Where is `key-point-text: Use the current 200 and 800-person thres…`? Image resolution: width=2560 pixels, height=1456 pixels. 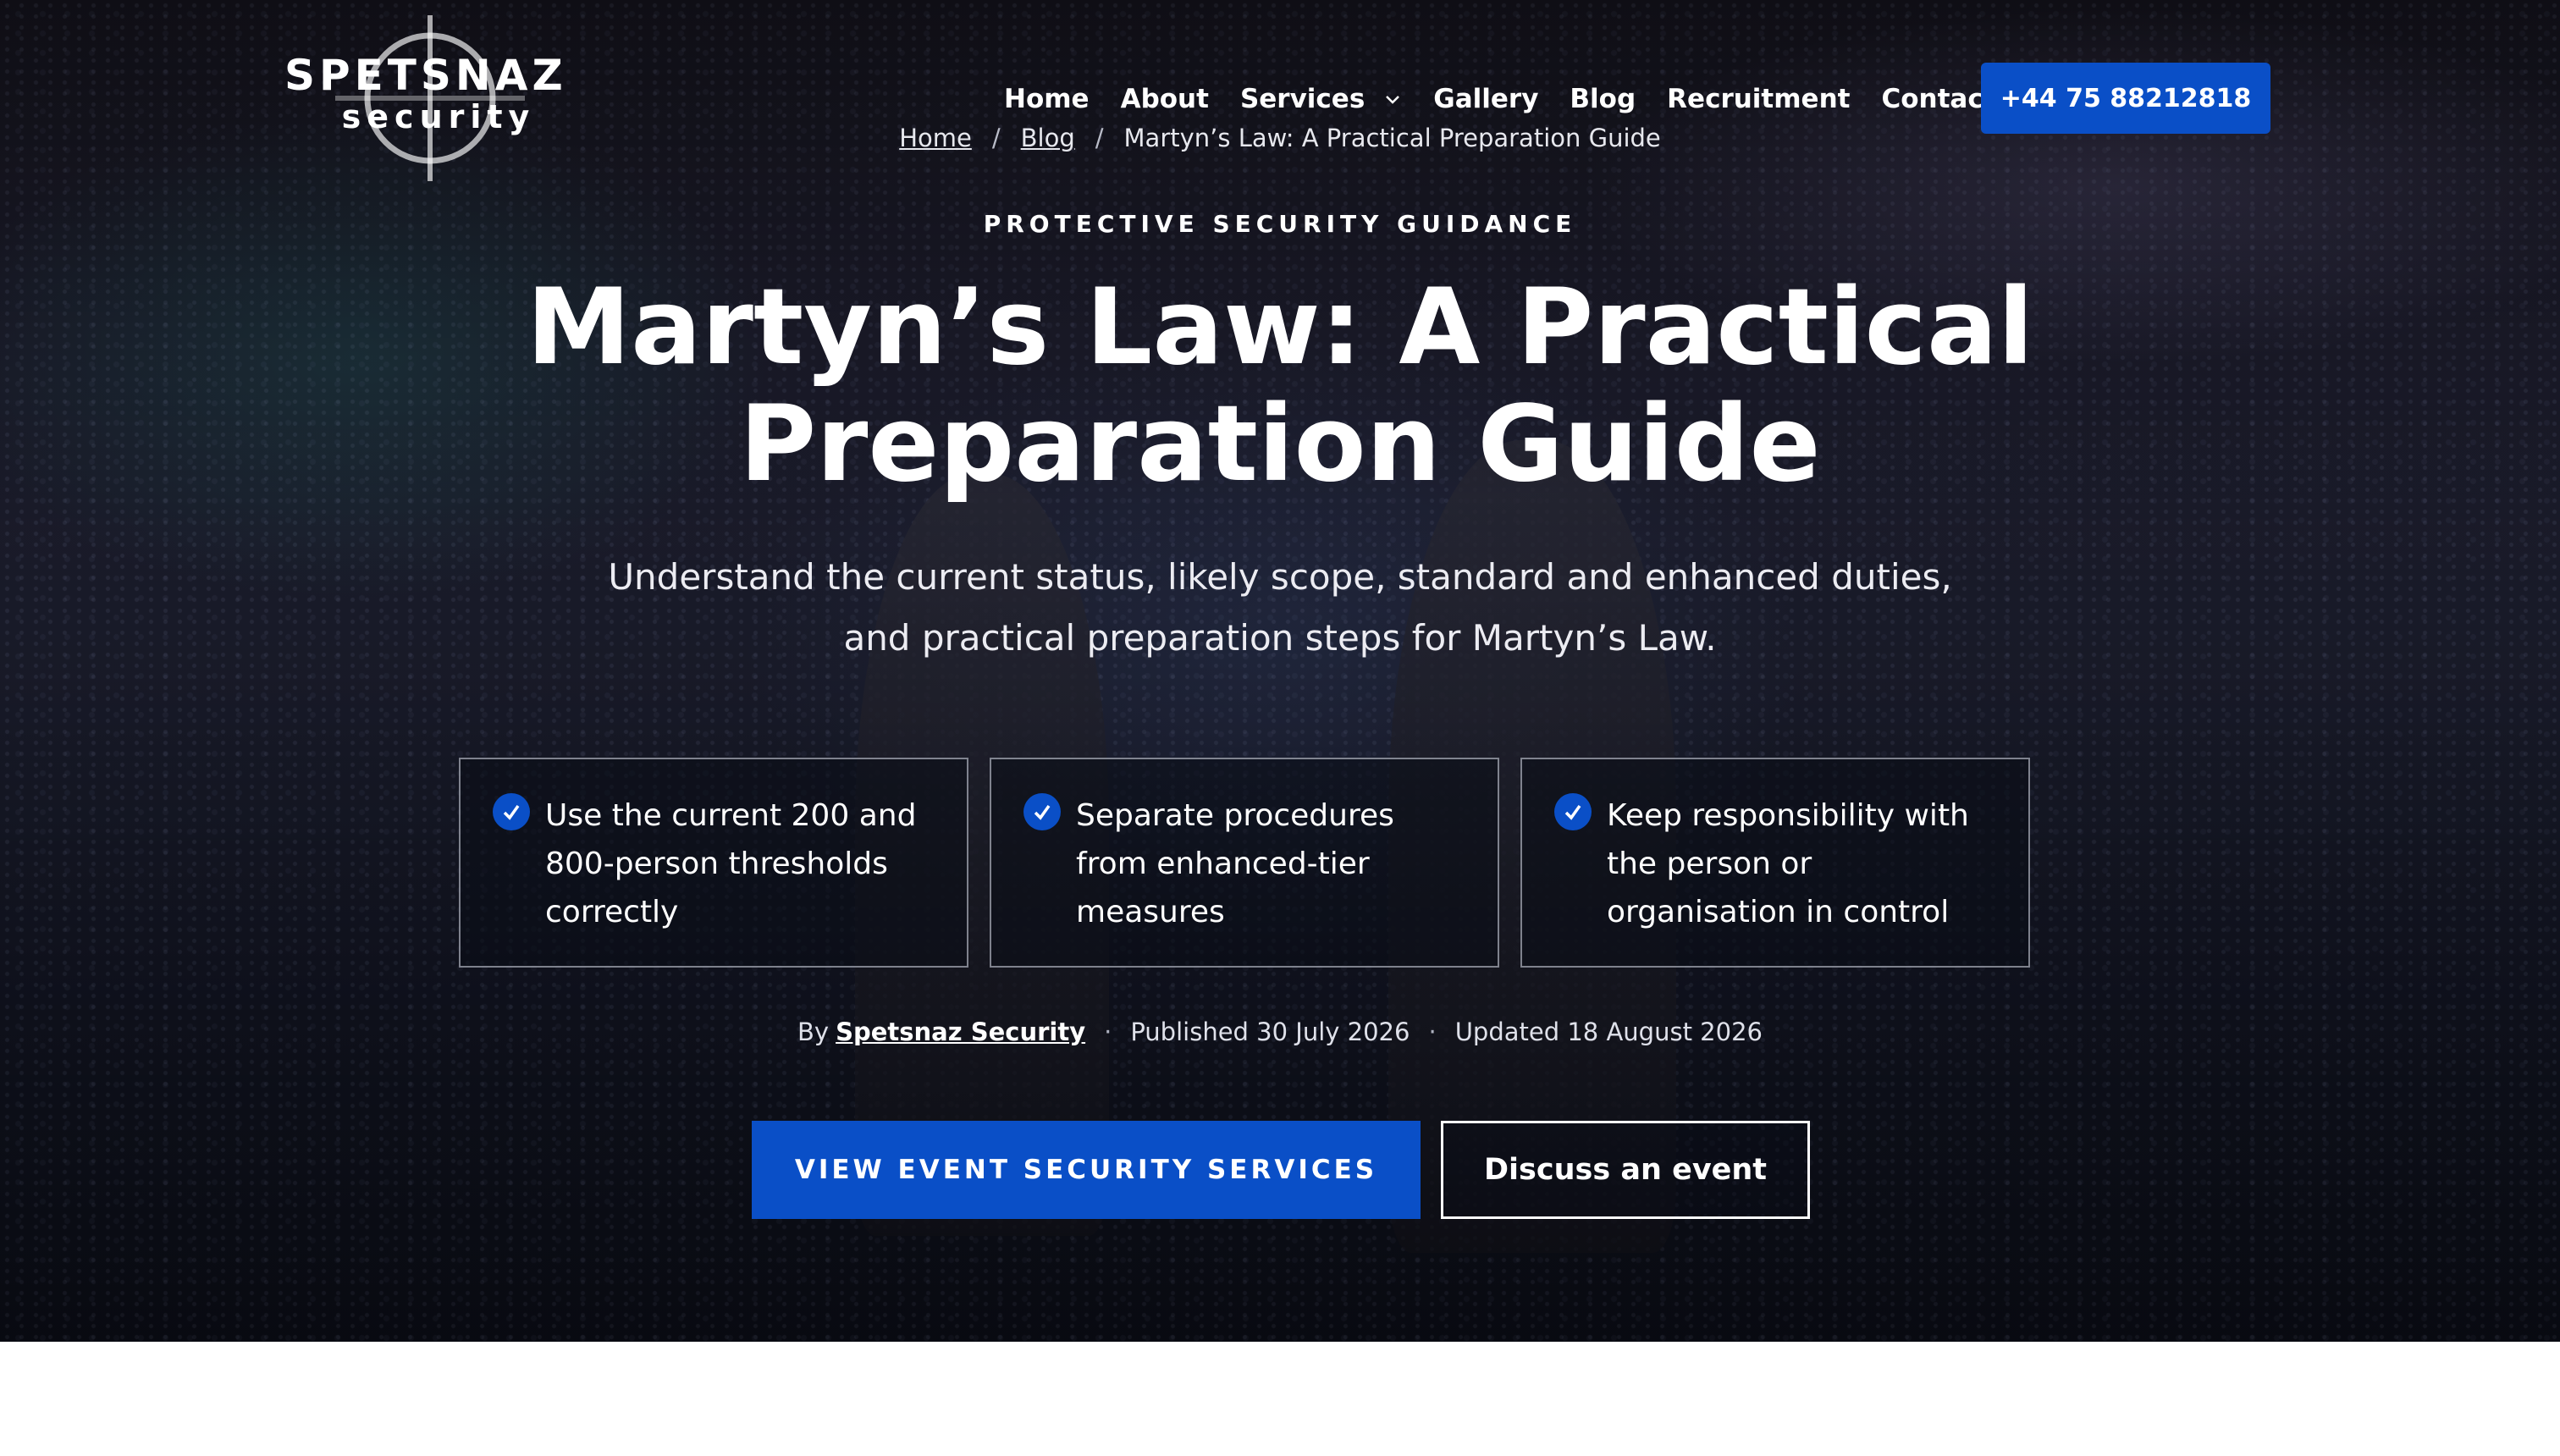
key-point-text: Use the current 200 and 800-person thres… is located at coordinates (731, 863).